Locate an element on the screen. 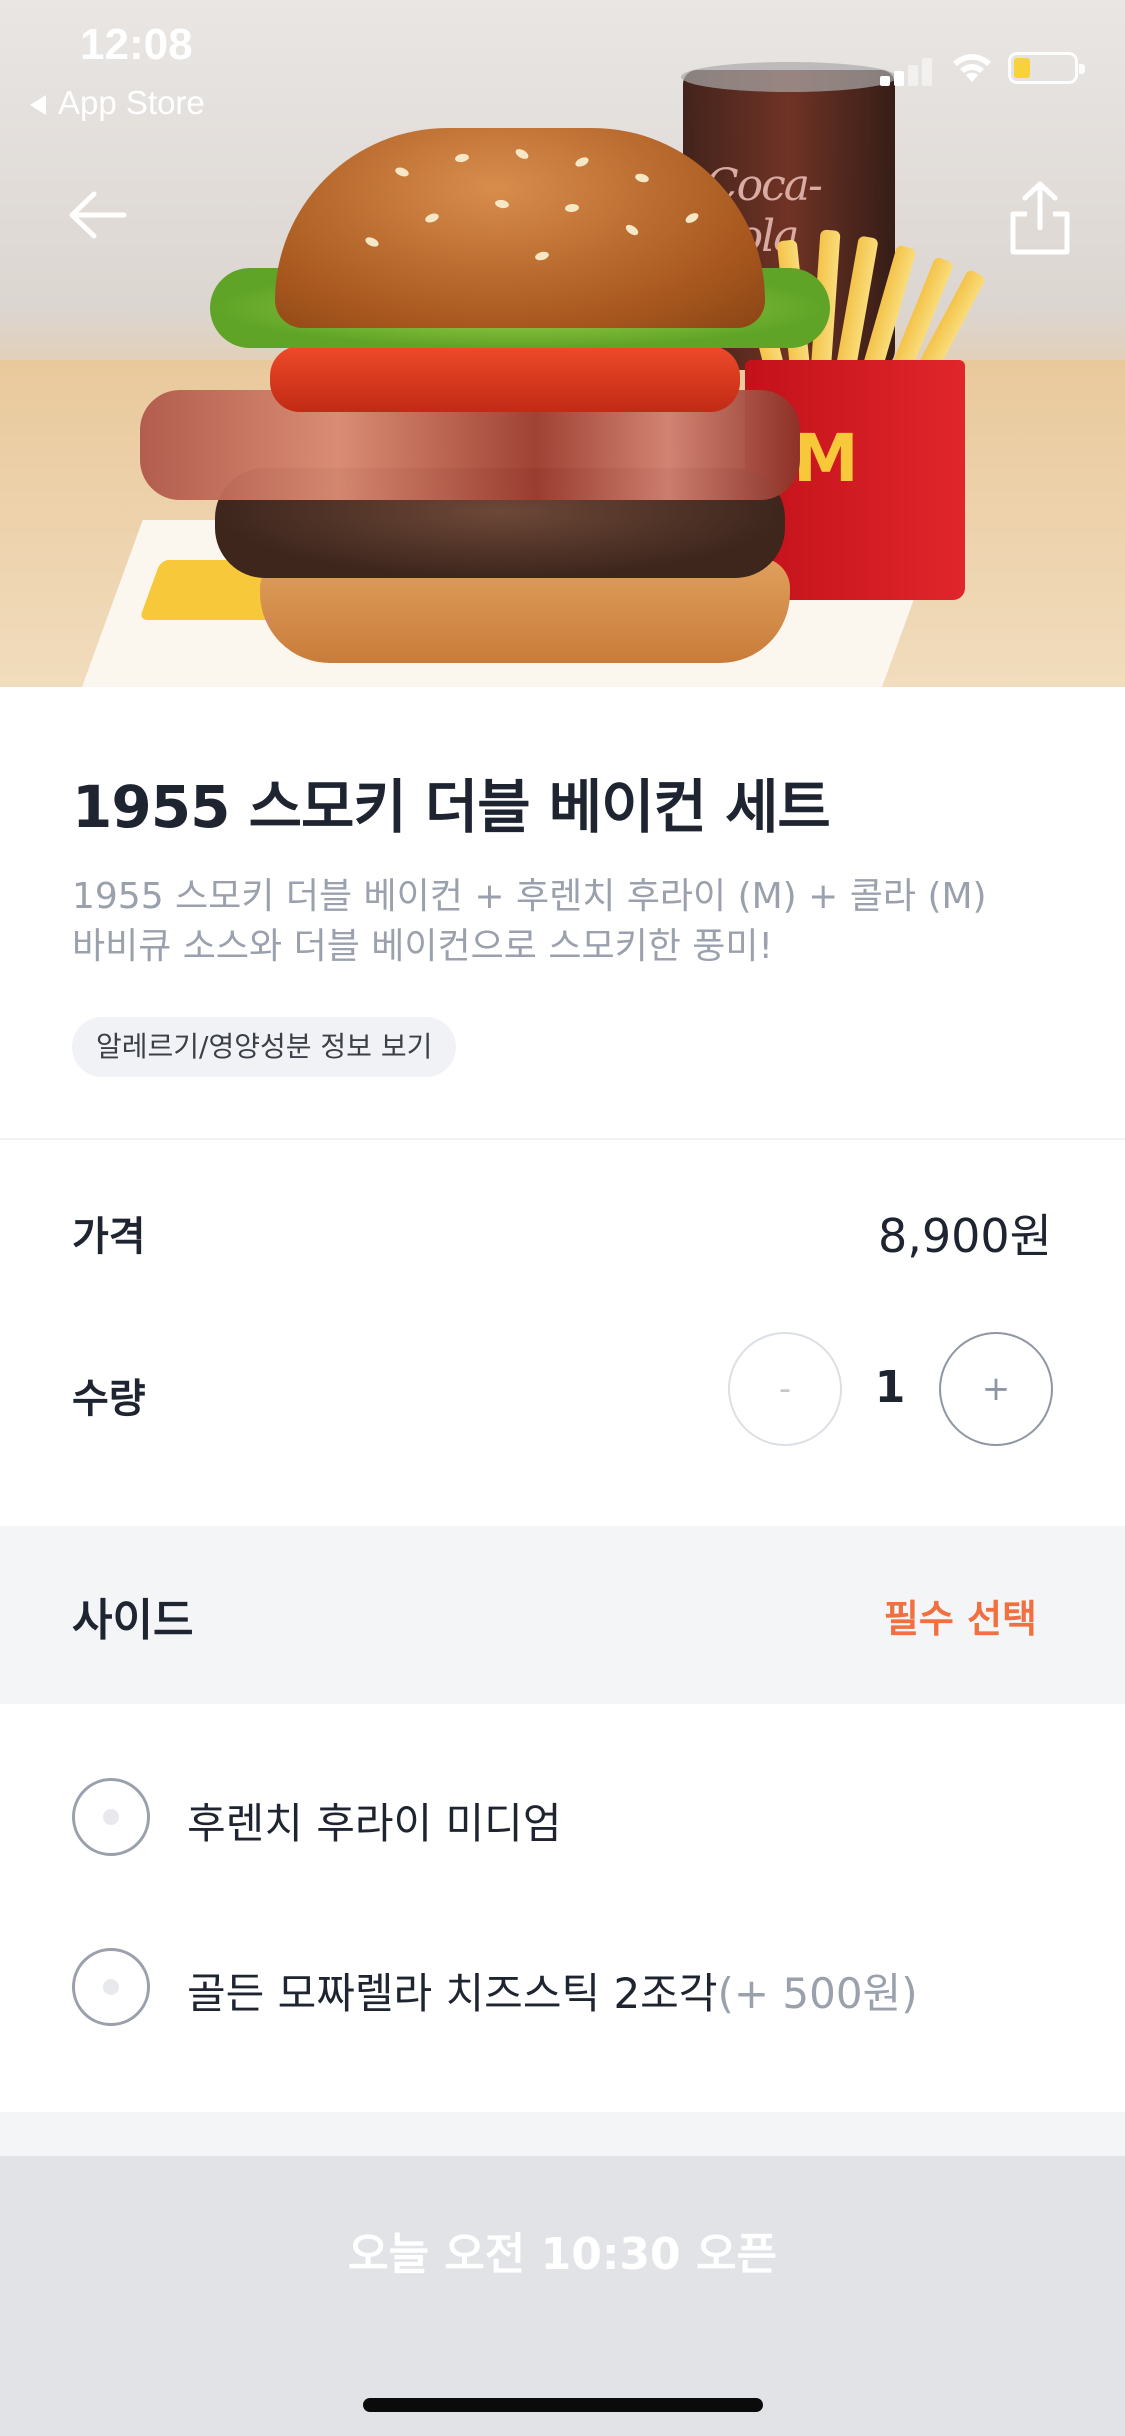 The height and width of the screenshot is (2436, 1125). status-time: 12:08 is located at coordinates (136, 44).